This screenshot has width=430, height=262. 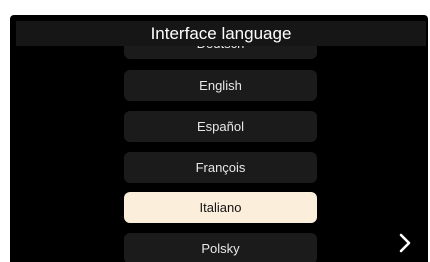 I want to click on chevron-right-icon, so click(x=405, y=243).